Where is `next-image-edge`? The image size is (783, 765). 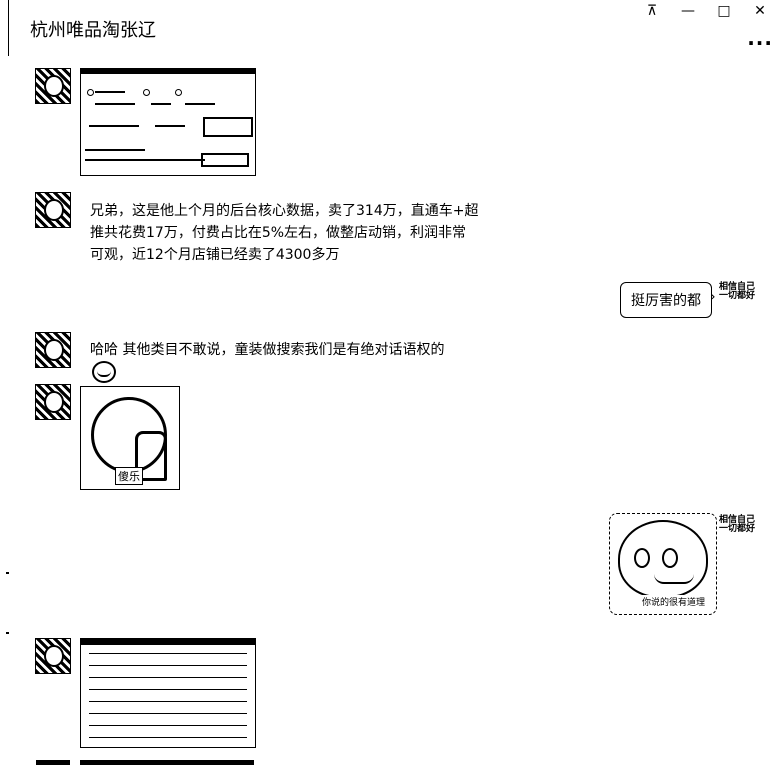 next-image-edge is located at coordinates (167, 762).